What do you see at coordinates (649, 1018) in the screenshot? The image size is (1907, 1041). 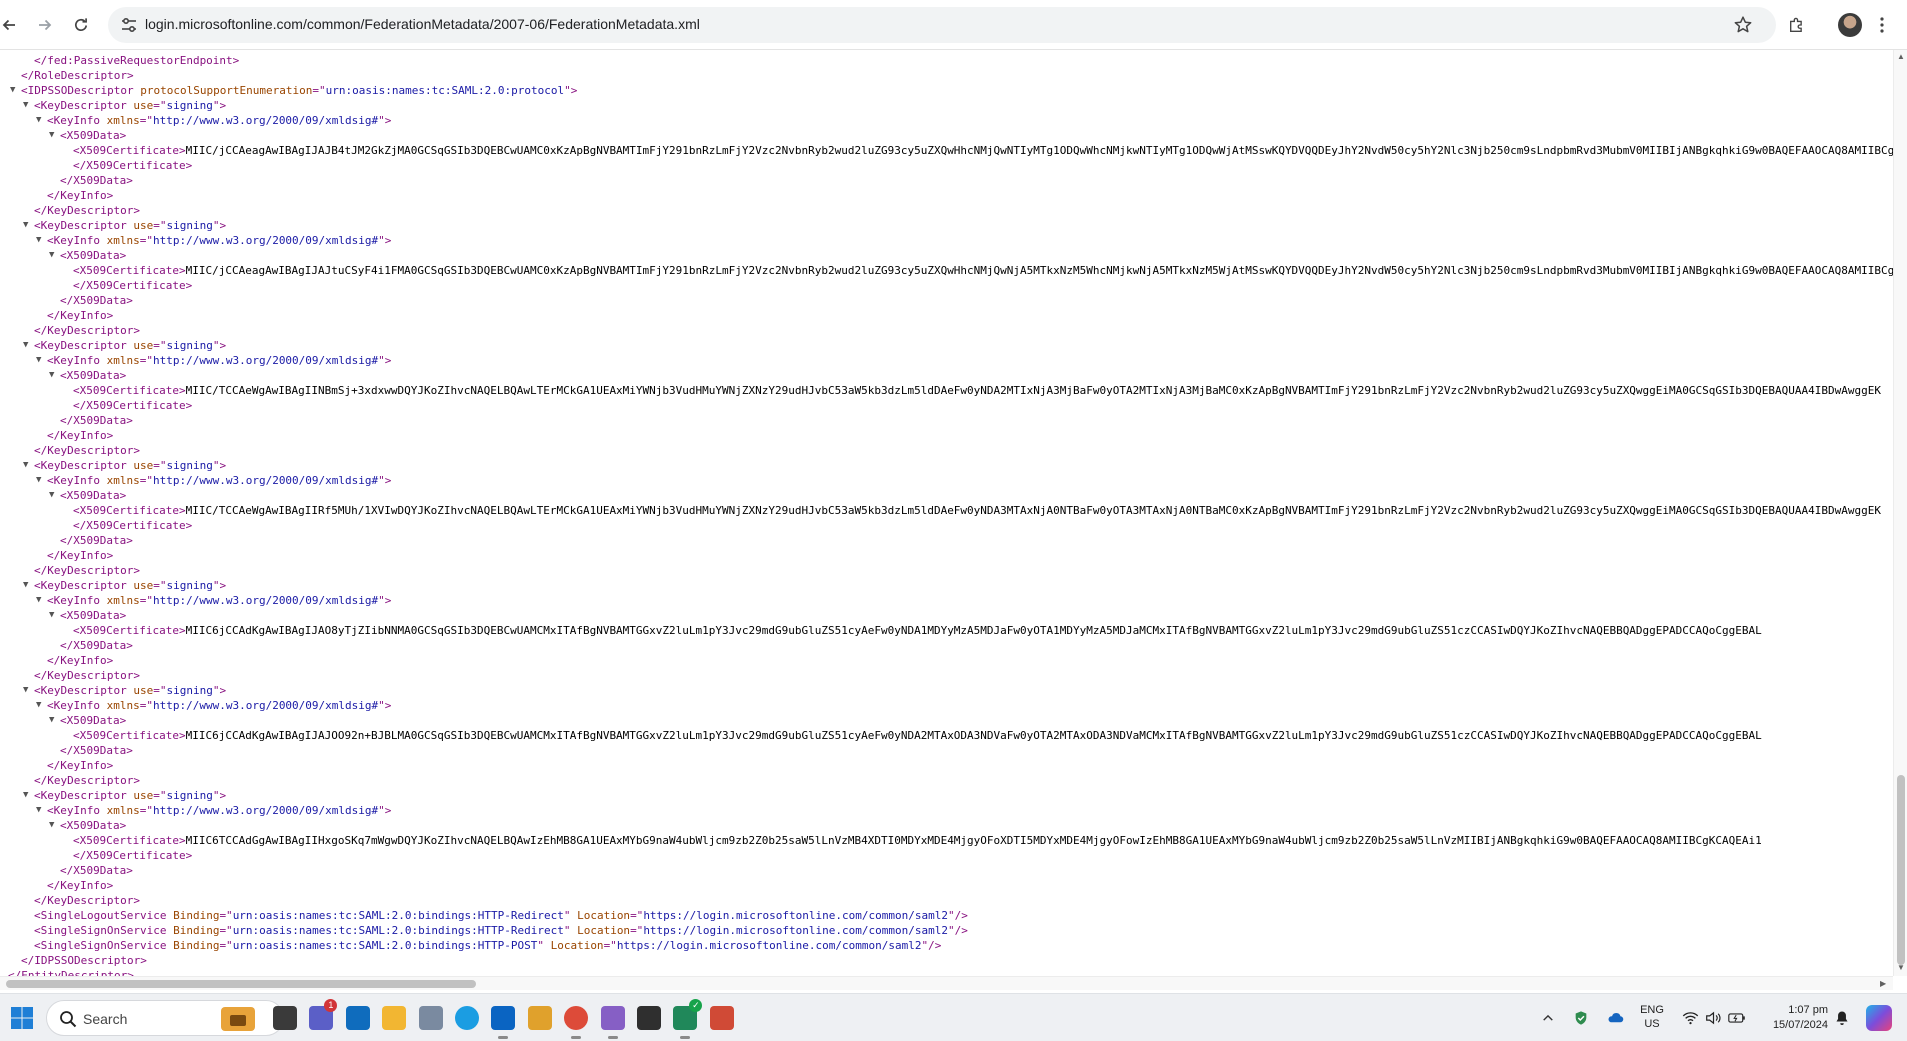 I see `taskbar-app-sticky-notes` at bounding box center [649, 1018].